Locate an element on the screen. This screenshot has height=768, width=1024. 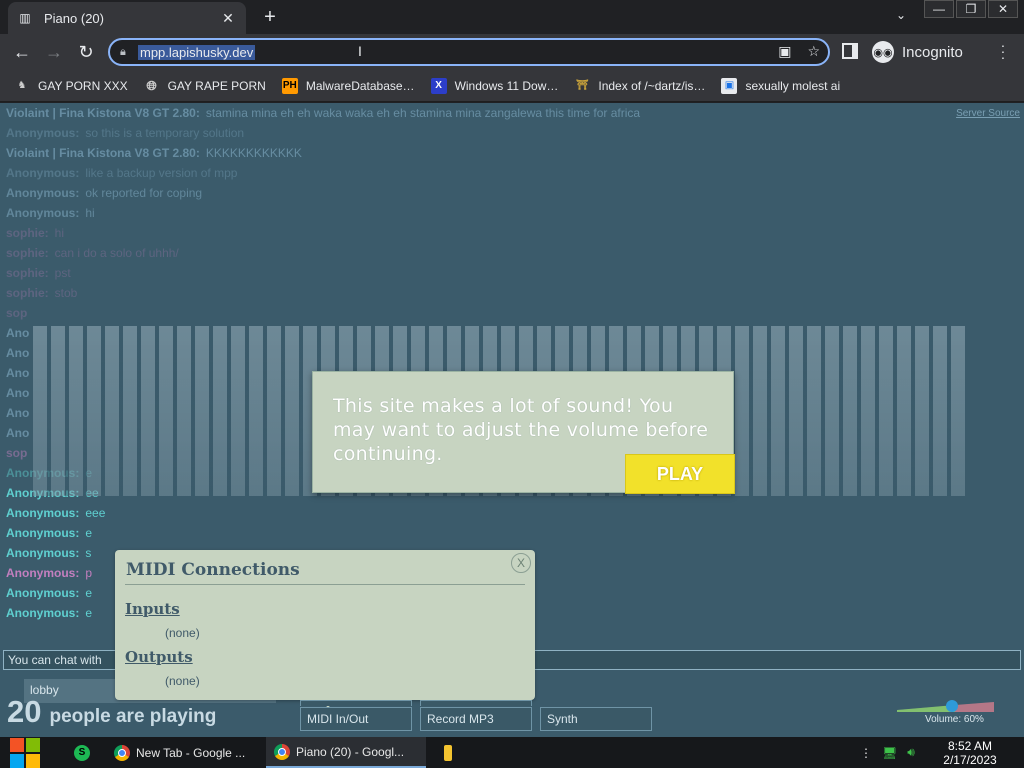
system-tray: ⋮ 🖥︎ 🔊︎ is located at coordinates (887, 752).